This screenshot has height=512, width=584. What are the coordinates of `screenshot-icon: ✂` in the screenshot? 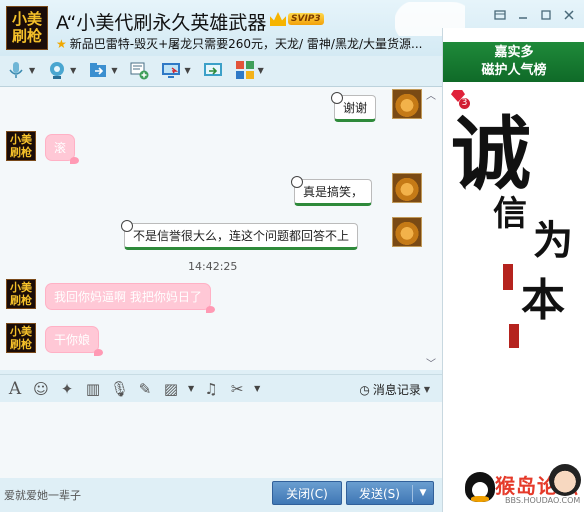 It's located at (237, 389).